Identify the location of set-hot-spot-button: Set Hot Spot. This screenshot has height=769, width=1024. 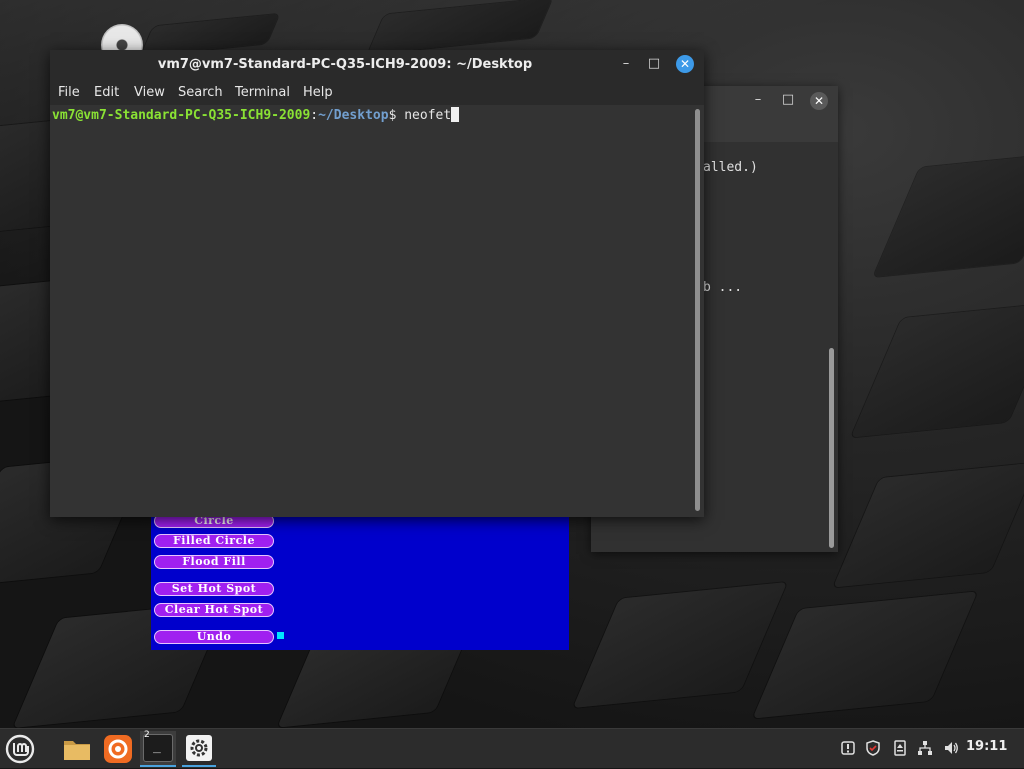
(214, 589).